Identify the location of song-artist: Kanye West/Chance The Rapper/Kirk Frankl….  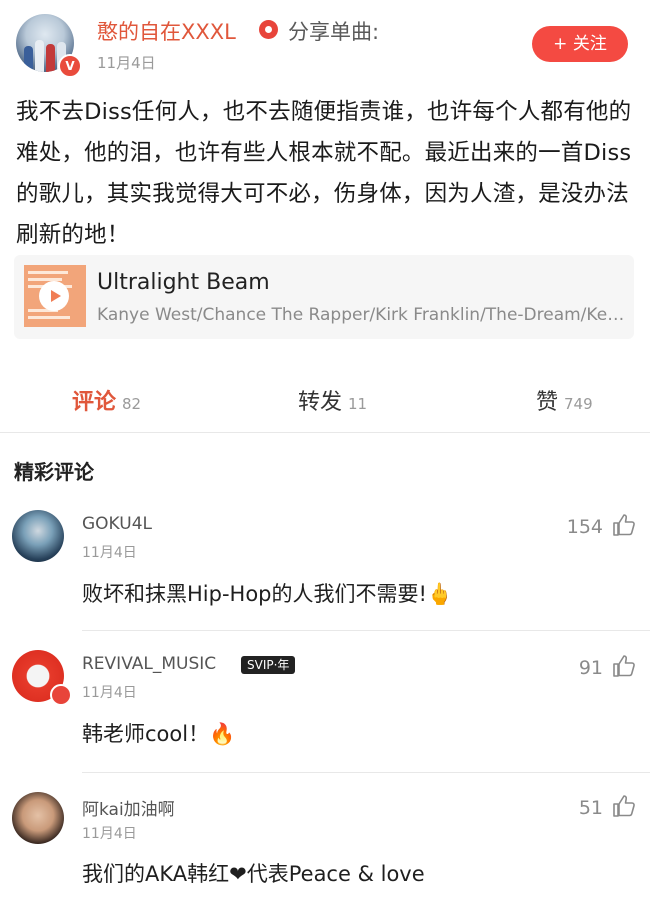
(361, 315).